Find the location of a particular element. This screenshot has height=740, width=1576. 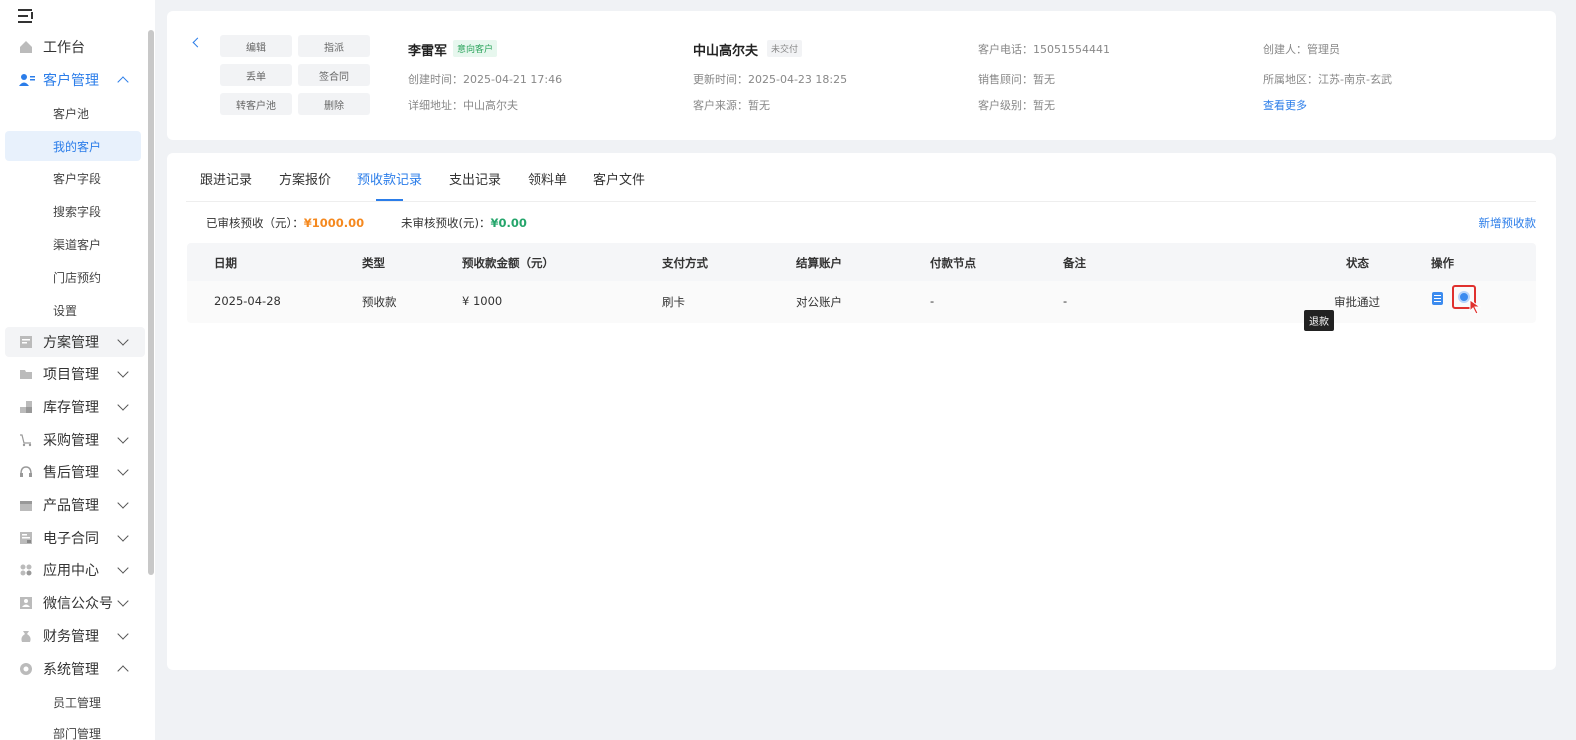

sidebar-item-label: 库存管理 is located at coordinates (71, 408).